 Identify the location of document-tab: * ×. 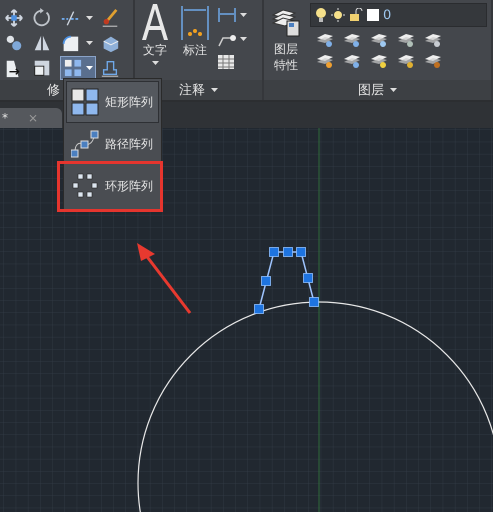
(31, 118).